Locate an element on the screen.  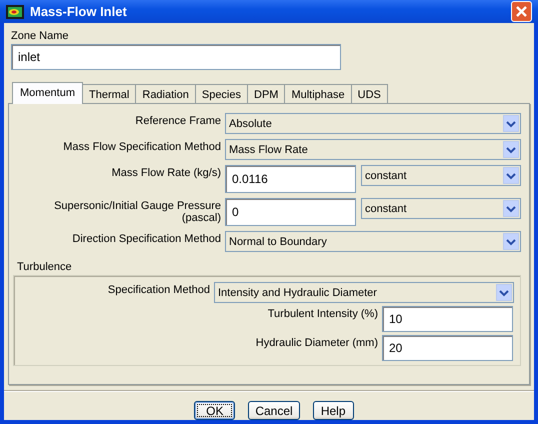
field-label: Turbulent Intensity (%) is located at coordinates (322, 313).